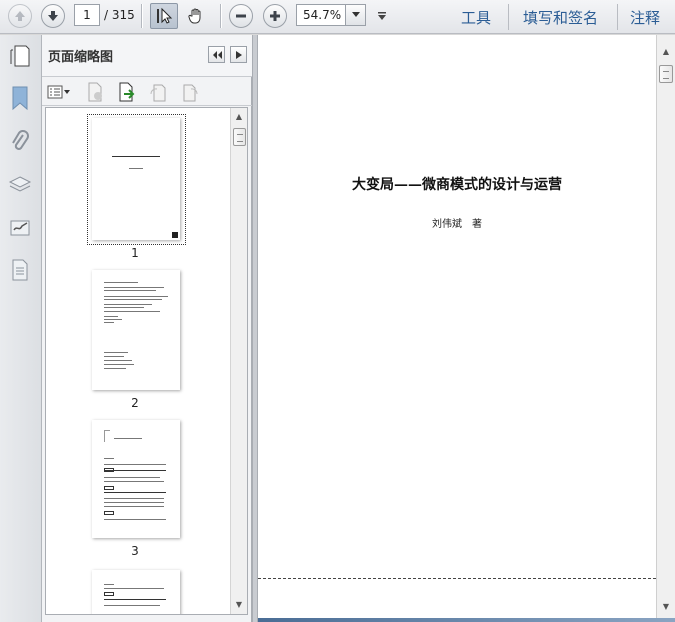 The width and height of the screenshot is (675, 622). I want to click on page-total: / 315, so click(119, 15).